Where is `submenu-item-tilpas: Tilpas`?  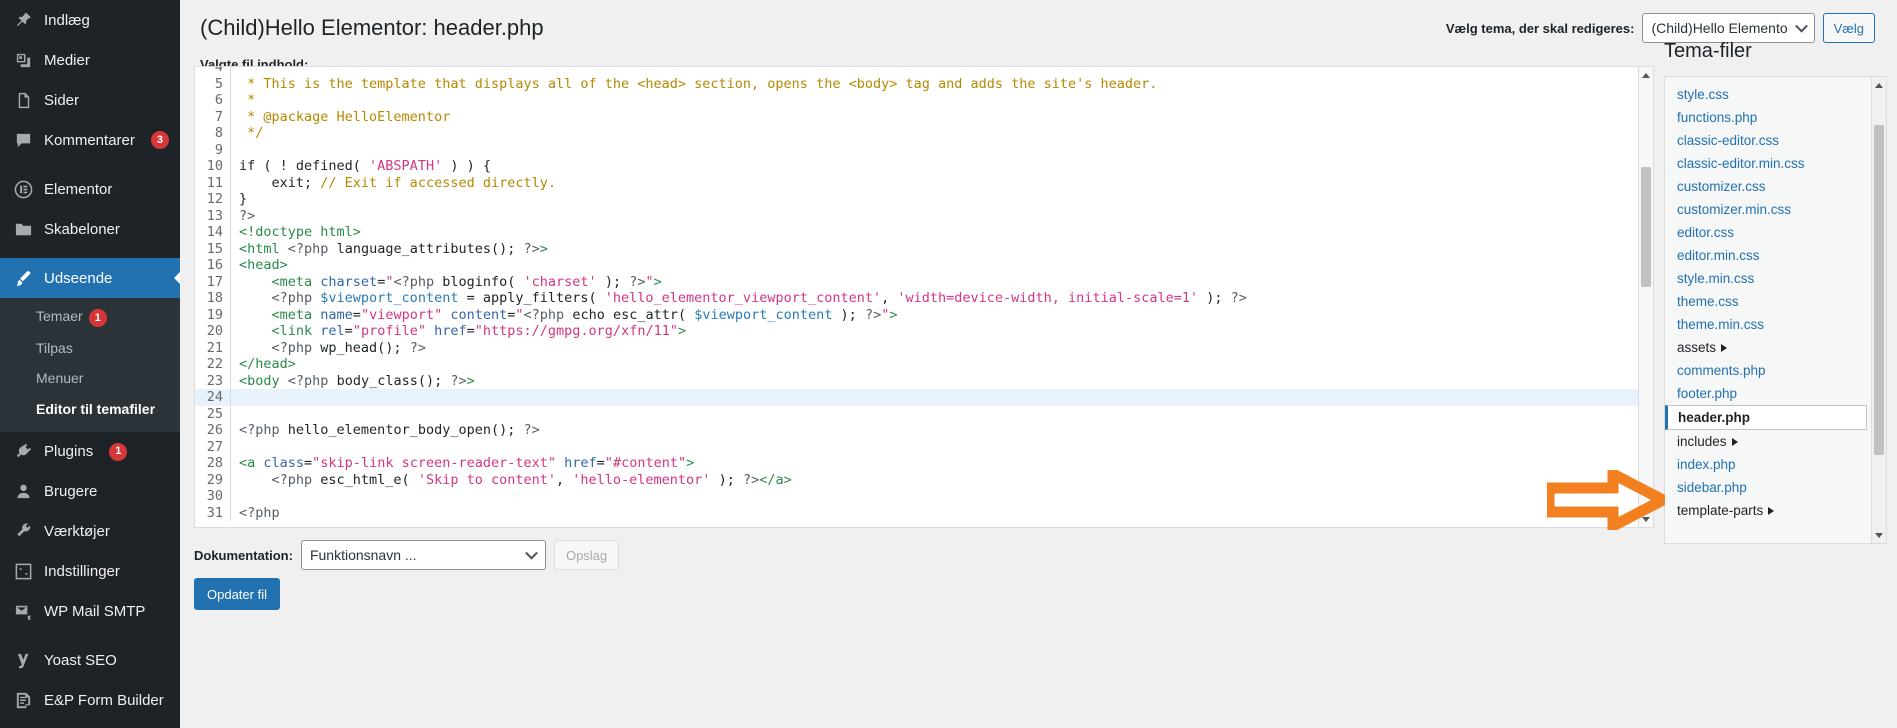
submenu-item-tilpas: Tilpas is located at coordinates (90, 348).